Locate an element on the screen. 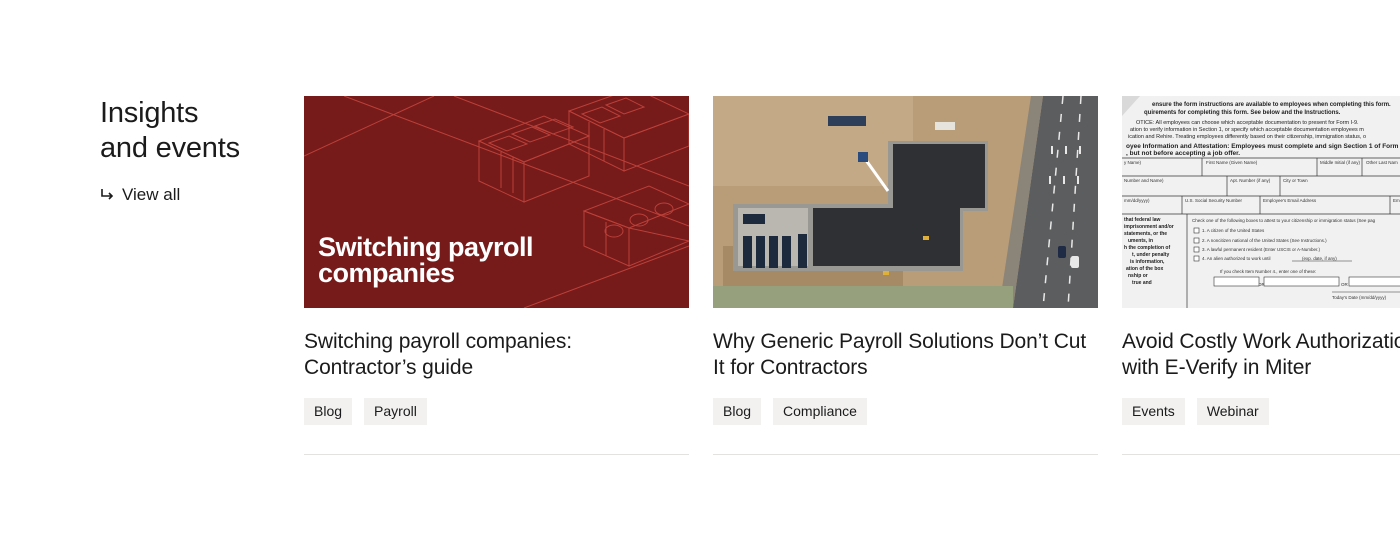 This screenshot has height=552, width=1400. section-title-line2: and events is located at coordinates (170, 148).